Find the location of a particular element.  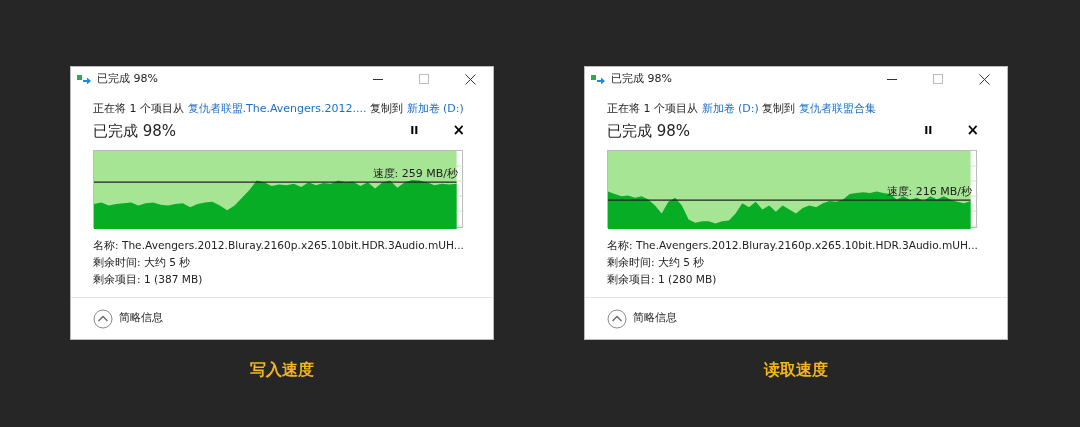

speed-label: 速度: 259 MB/秒 is located at coordinates (415, 174).